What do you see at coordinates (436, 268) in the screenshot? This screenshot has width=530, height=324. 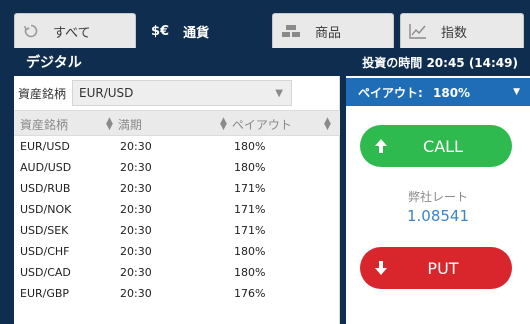 I see `put-button: PUT` at bounding box center [436, 268].